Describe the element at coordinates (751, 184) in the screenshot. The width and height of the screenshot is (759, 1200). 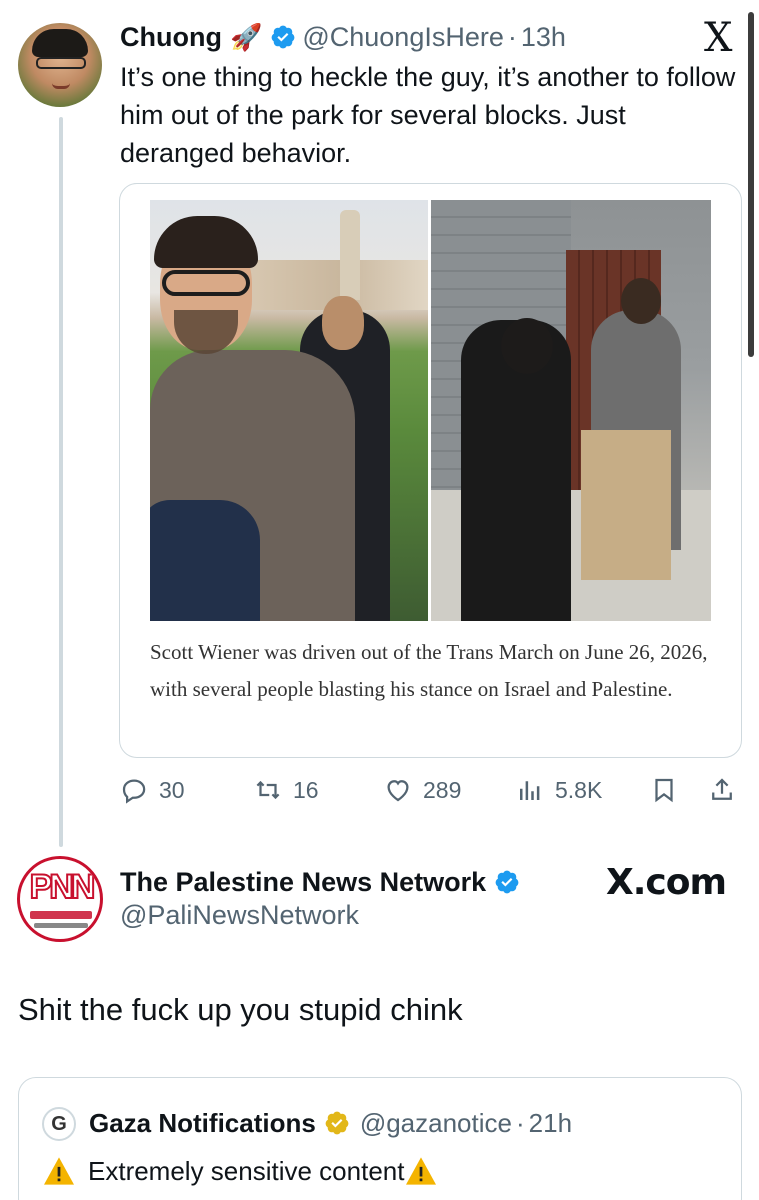
I see `scrollbar` at that location.